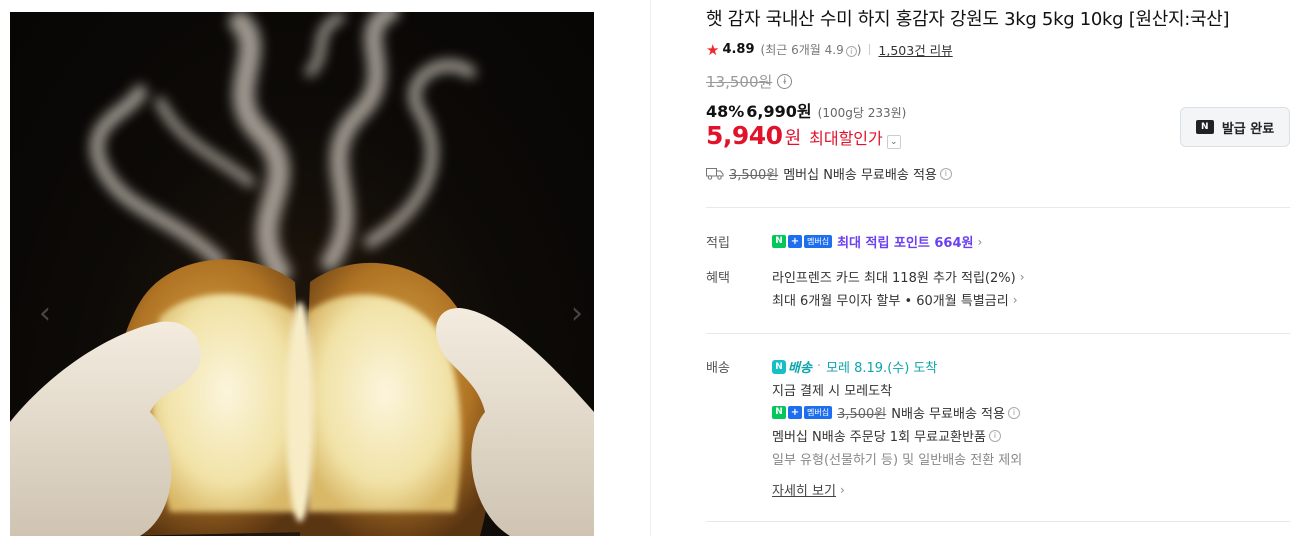  I want to click on max-discount-row: 5,940 원 최대할인가 ⌄, so click(803, 135).